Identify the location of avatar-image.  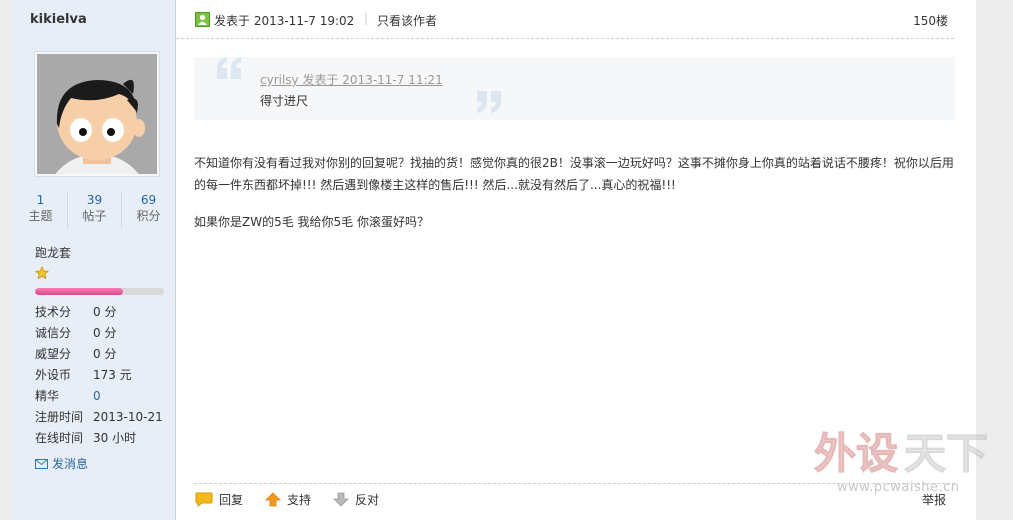
(97, 154).